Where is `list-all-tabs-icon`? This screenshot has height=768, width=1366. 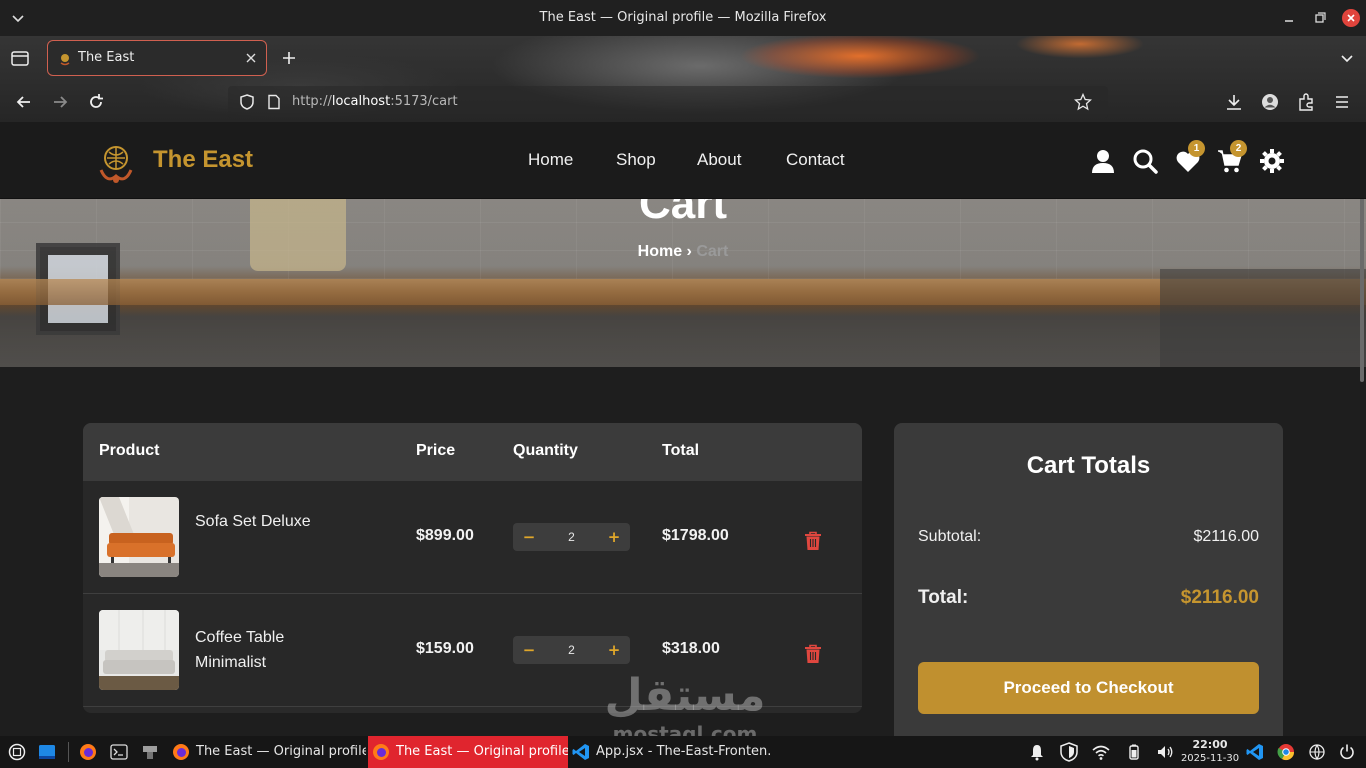
list-all-tabs-icon is located at coordinates (1347, 58).